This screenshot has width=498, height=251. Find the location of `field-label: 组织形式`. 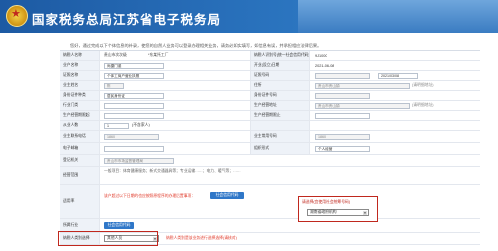

field-label: 组织形式 is located at coordinates (280, 148).